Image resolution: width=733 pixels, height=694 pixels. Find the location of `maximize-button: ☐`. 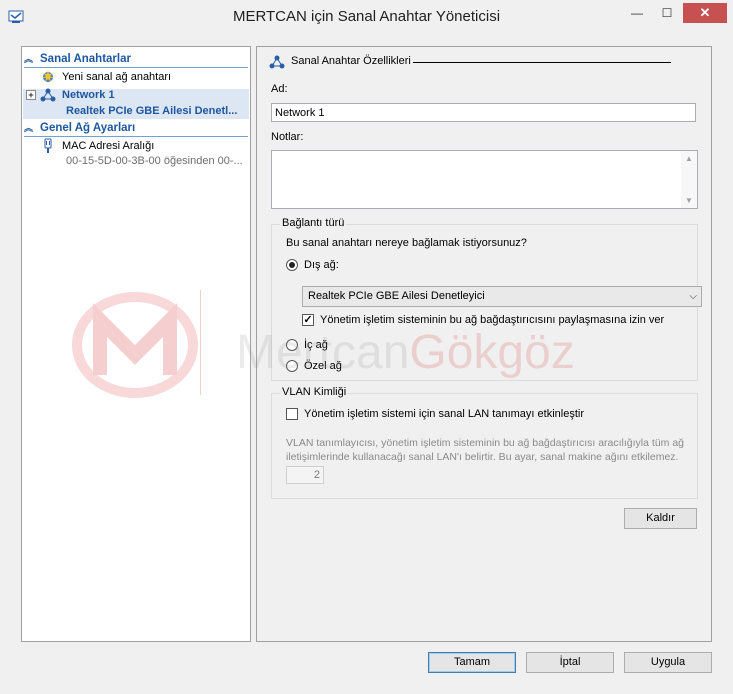

maximize-button: ☐ is located at coordinates (667, 13).